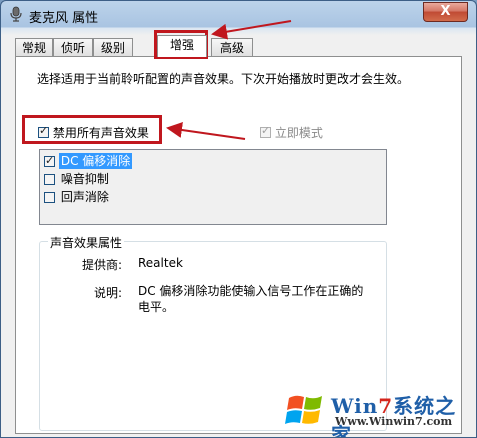 This screenshot has height=438, width=477. Describe the element at coordinates (232, 47) in the screenshot. I see `tab-advanced: 高级` at that location.